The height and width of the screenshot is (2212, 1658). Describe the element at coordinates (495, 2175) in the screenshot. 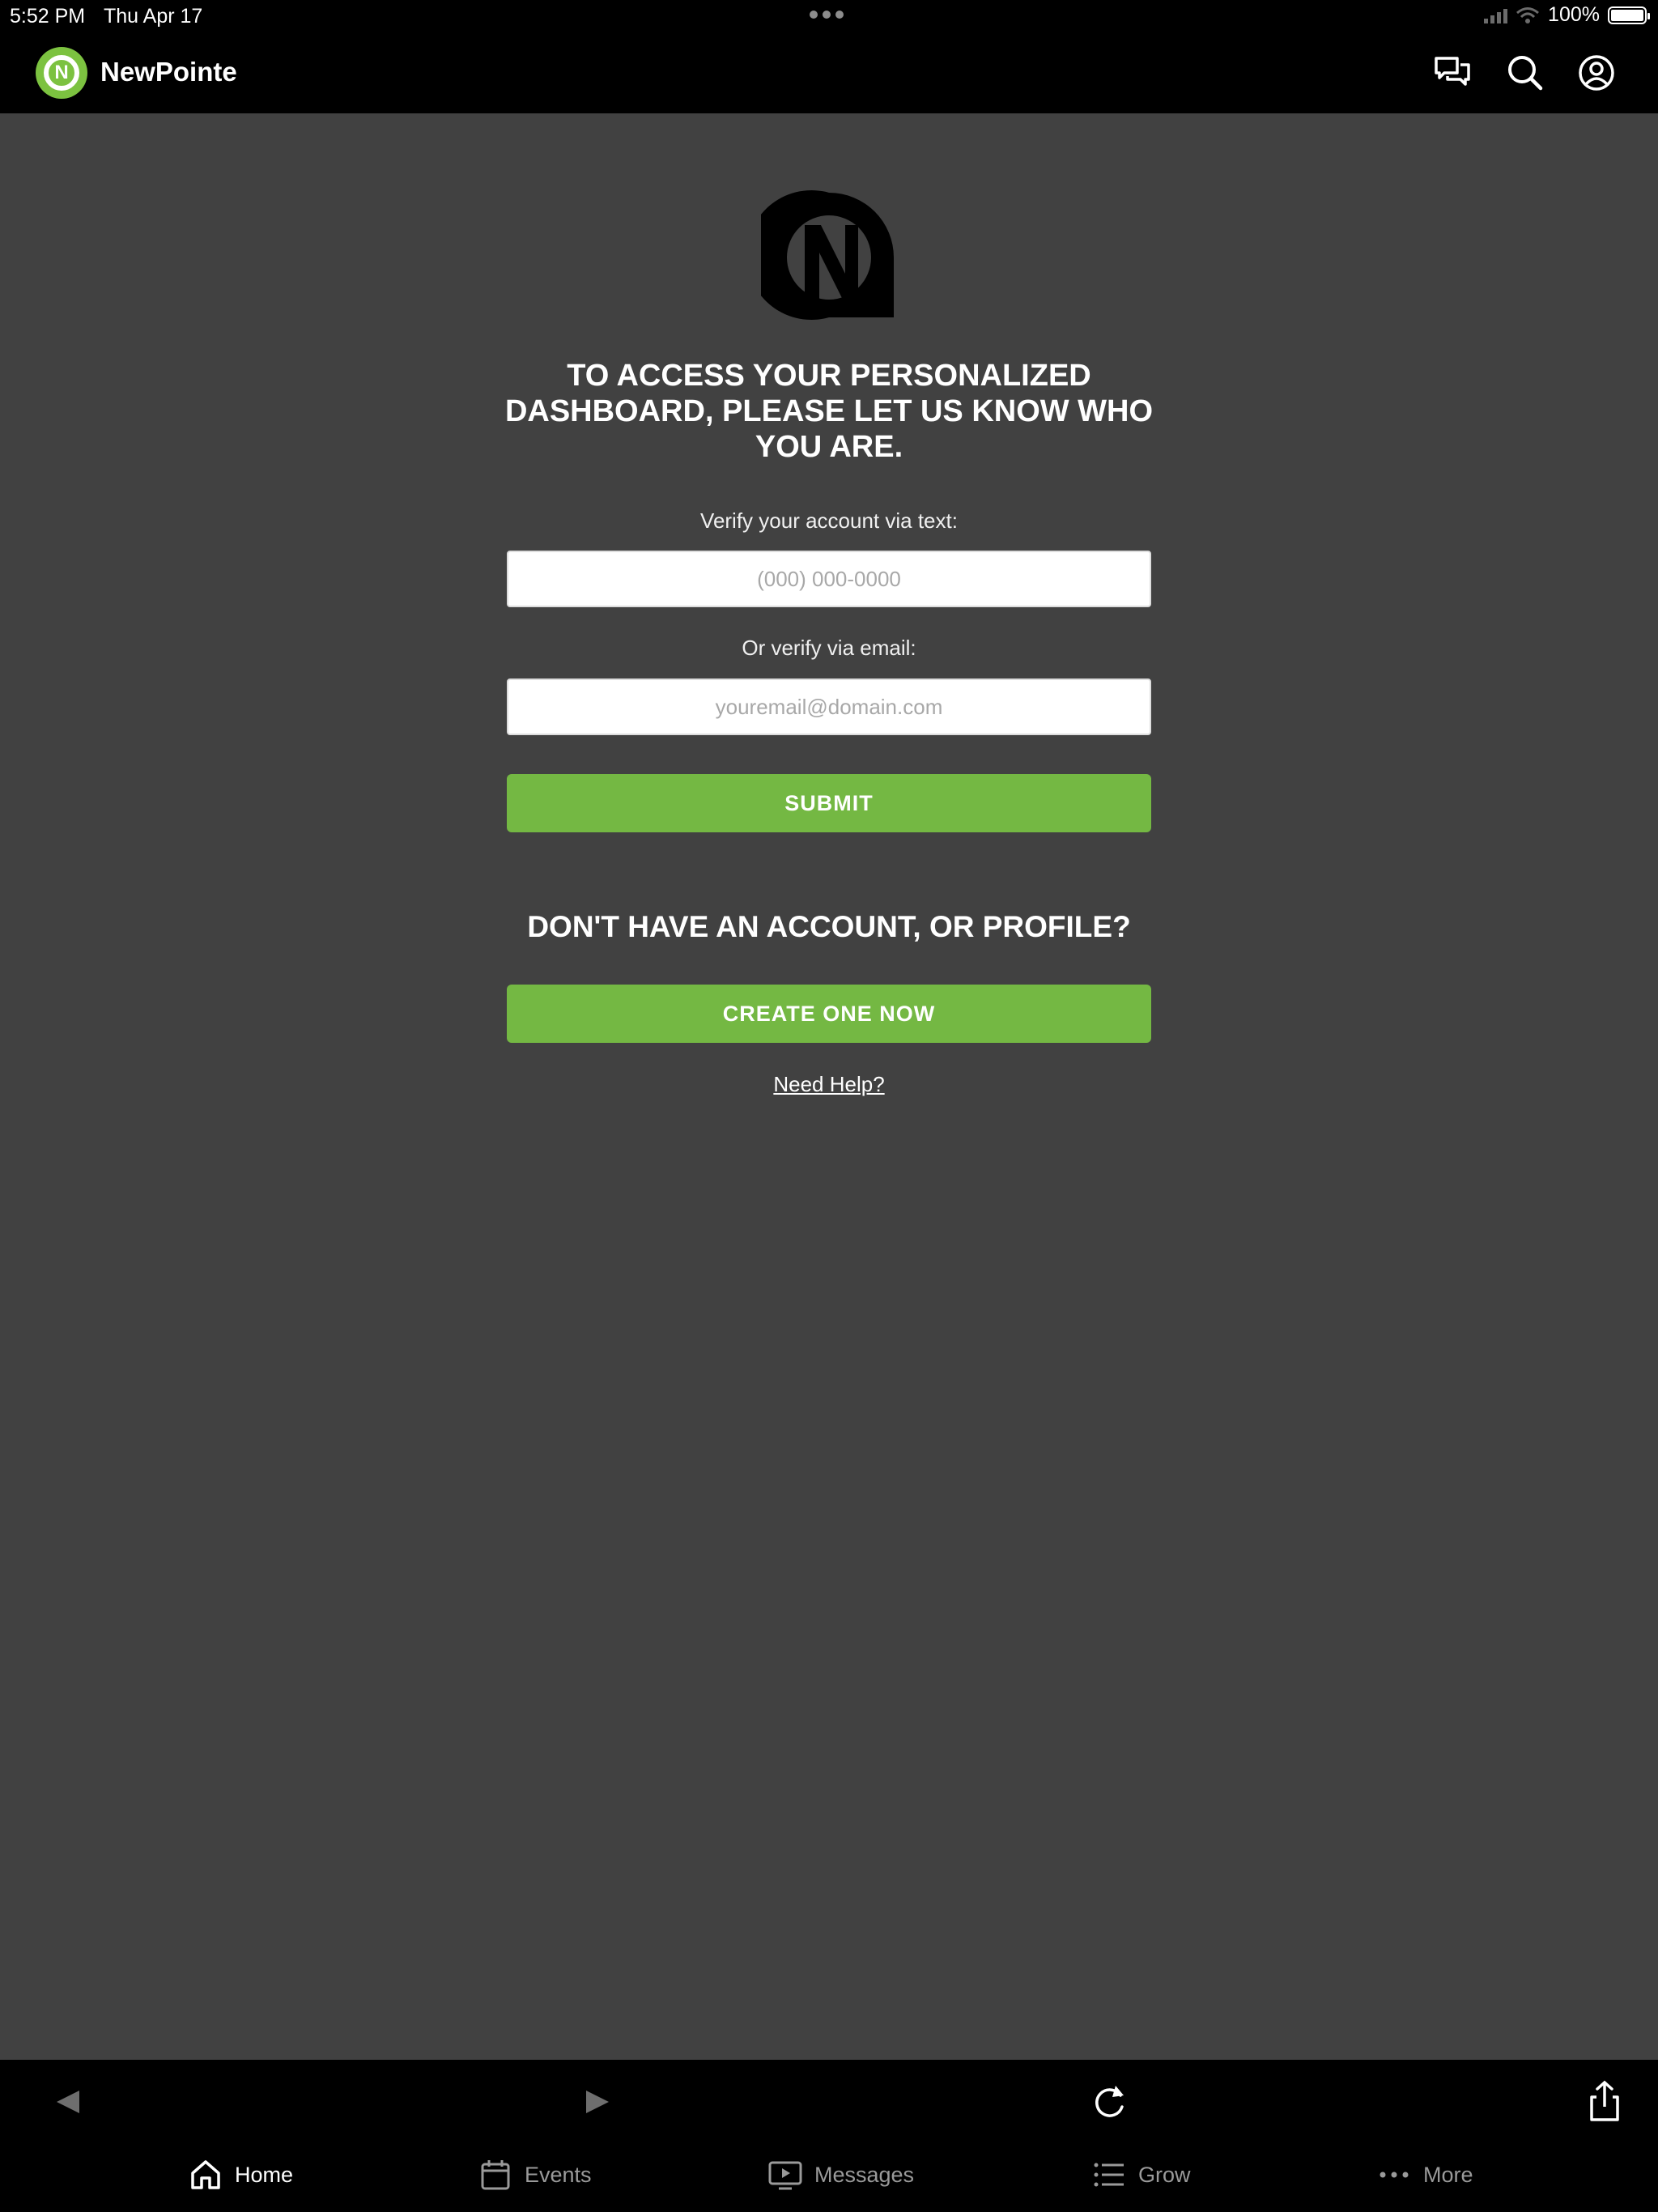

I see `calendar-icon` at that location.